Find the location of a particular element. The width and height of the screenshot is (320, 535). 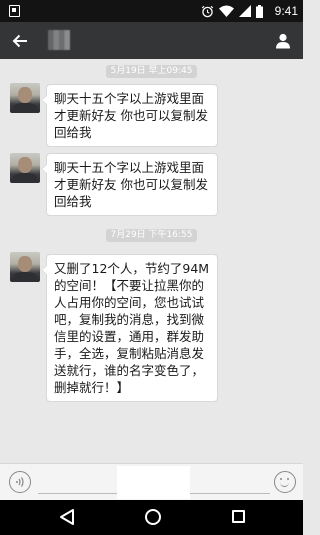

status-icons is located at coordinates (232, 11).